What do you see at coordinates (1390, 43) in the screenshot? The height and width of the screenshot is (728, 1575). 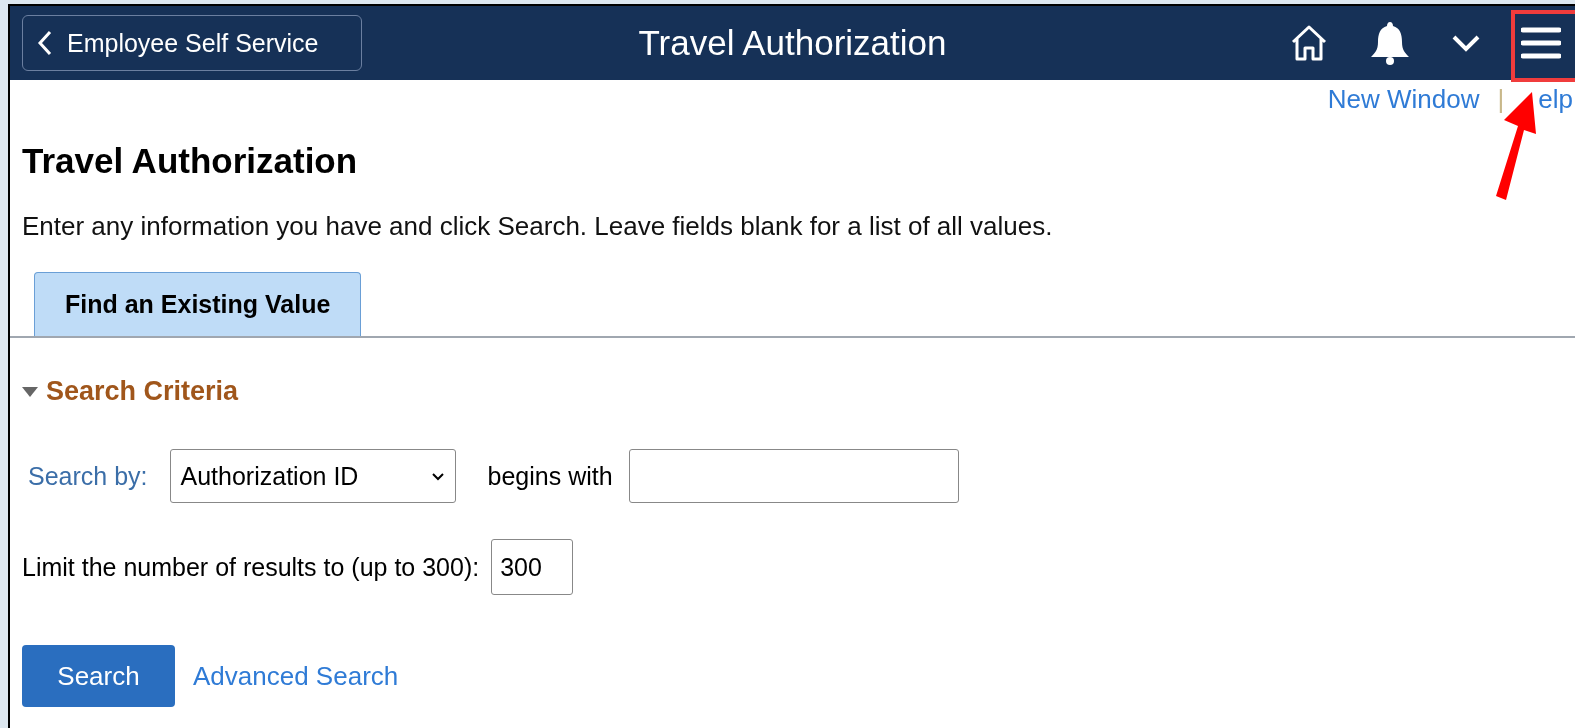 I see `bell-icon` at bounding box center [1390, 43].